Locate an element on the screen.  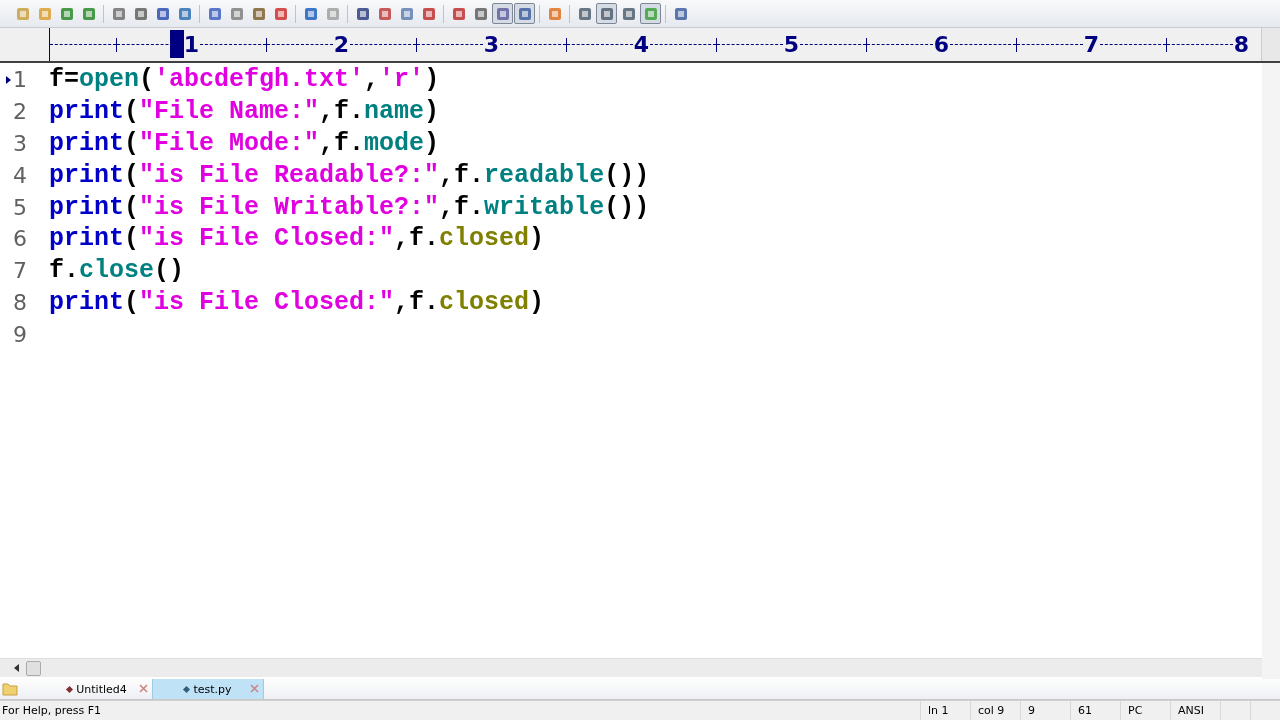
scroll-thumb is located at coordinates (33, 668).